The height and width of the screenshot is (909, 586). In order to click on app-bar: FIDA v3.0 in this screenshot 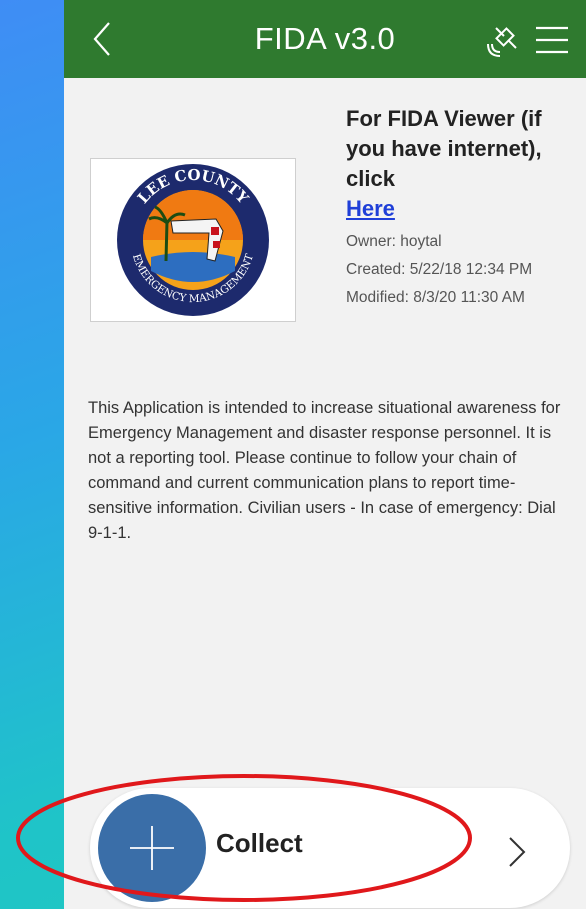, I will do `click(325, 39)`.